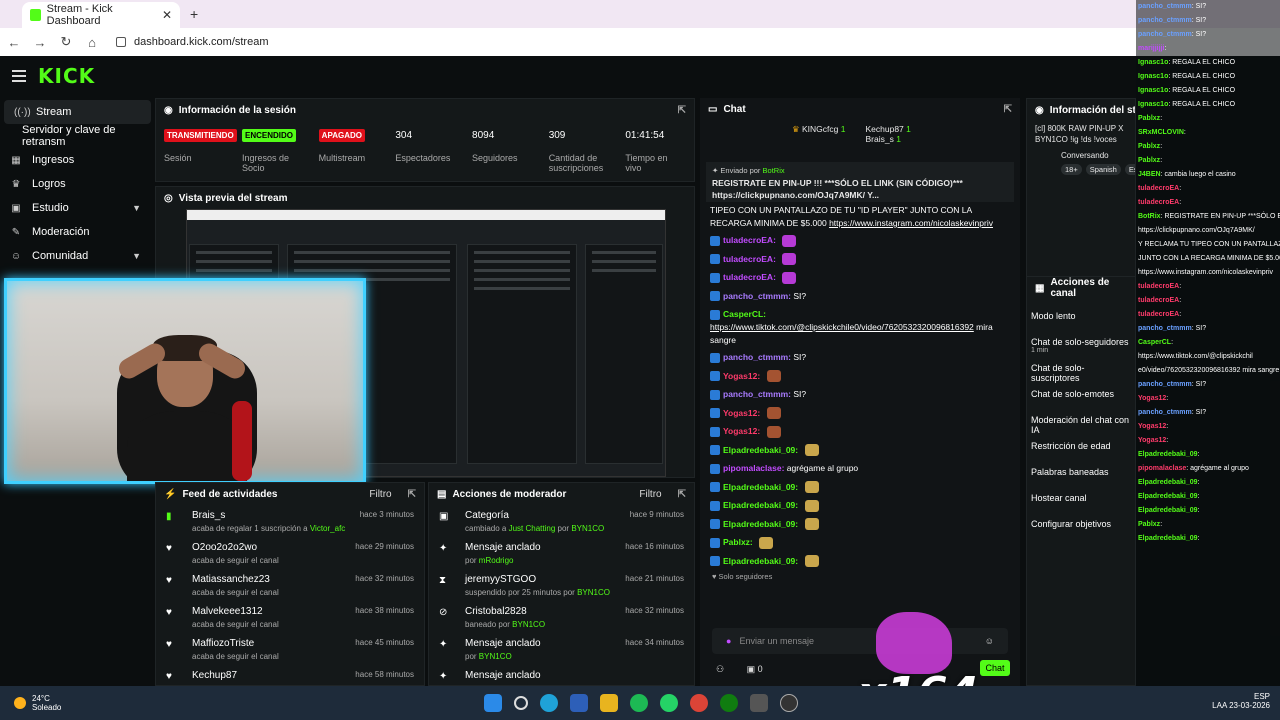 This screenshot has height=720, width=1280. I want to click on menu-icon, so click(19, 76).